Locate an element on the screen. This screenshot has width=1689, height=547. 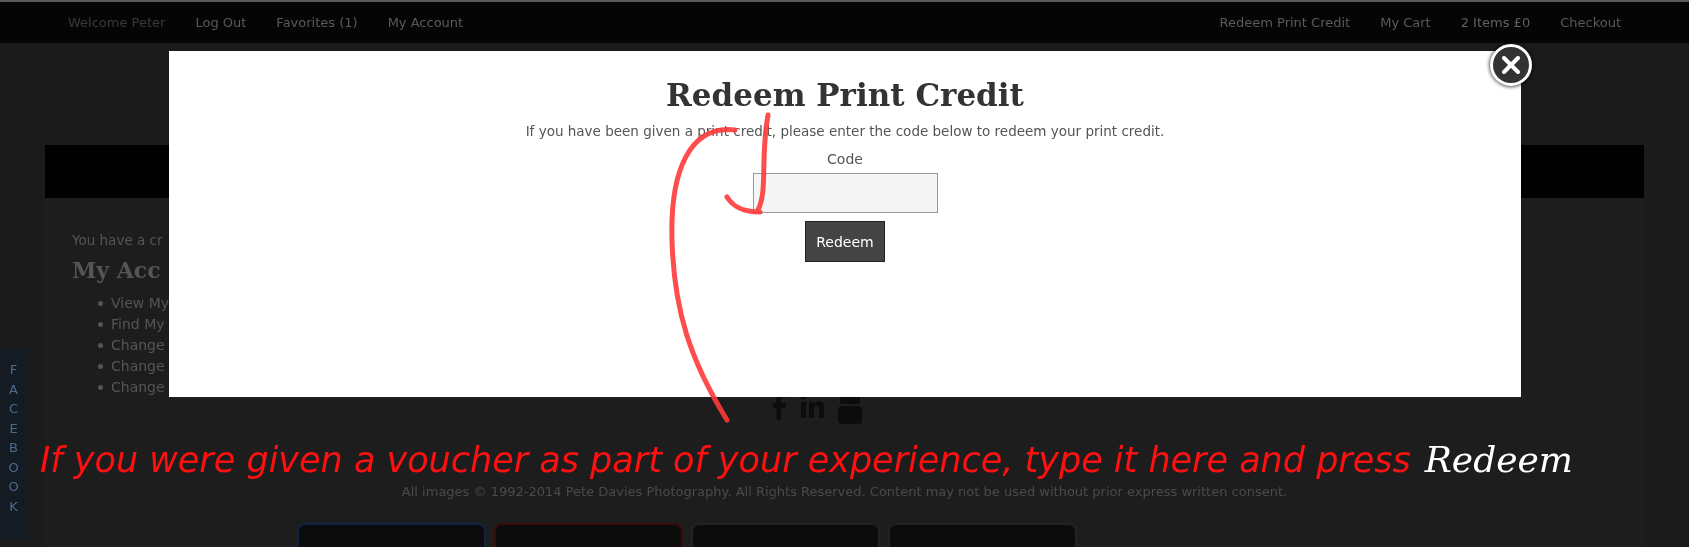
field-label: Code is located at coordinates (845, 159).